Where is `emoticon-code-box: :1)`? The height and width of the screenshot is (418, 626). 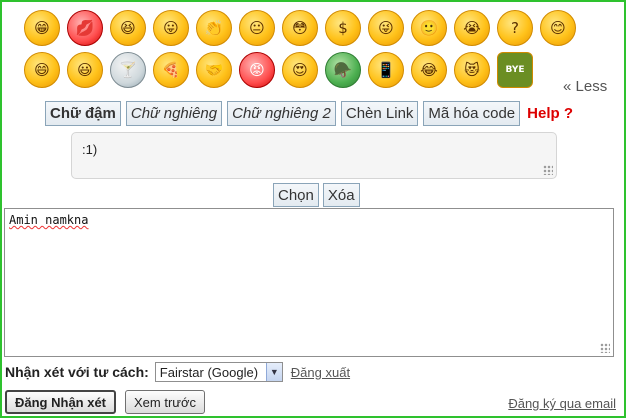
emoticon-code-box: :1) is located at coordinates (314, 155).